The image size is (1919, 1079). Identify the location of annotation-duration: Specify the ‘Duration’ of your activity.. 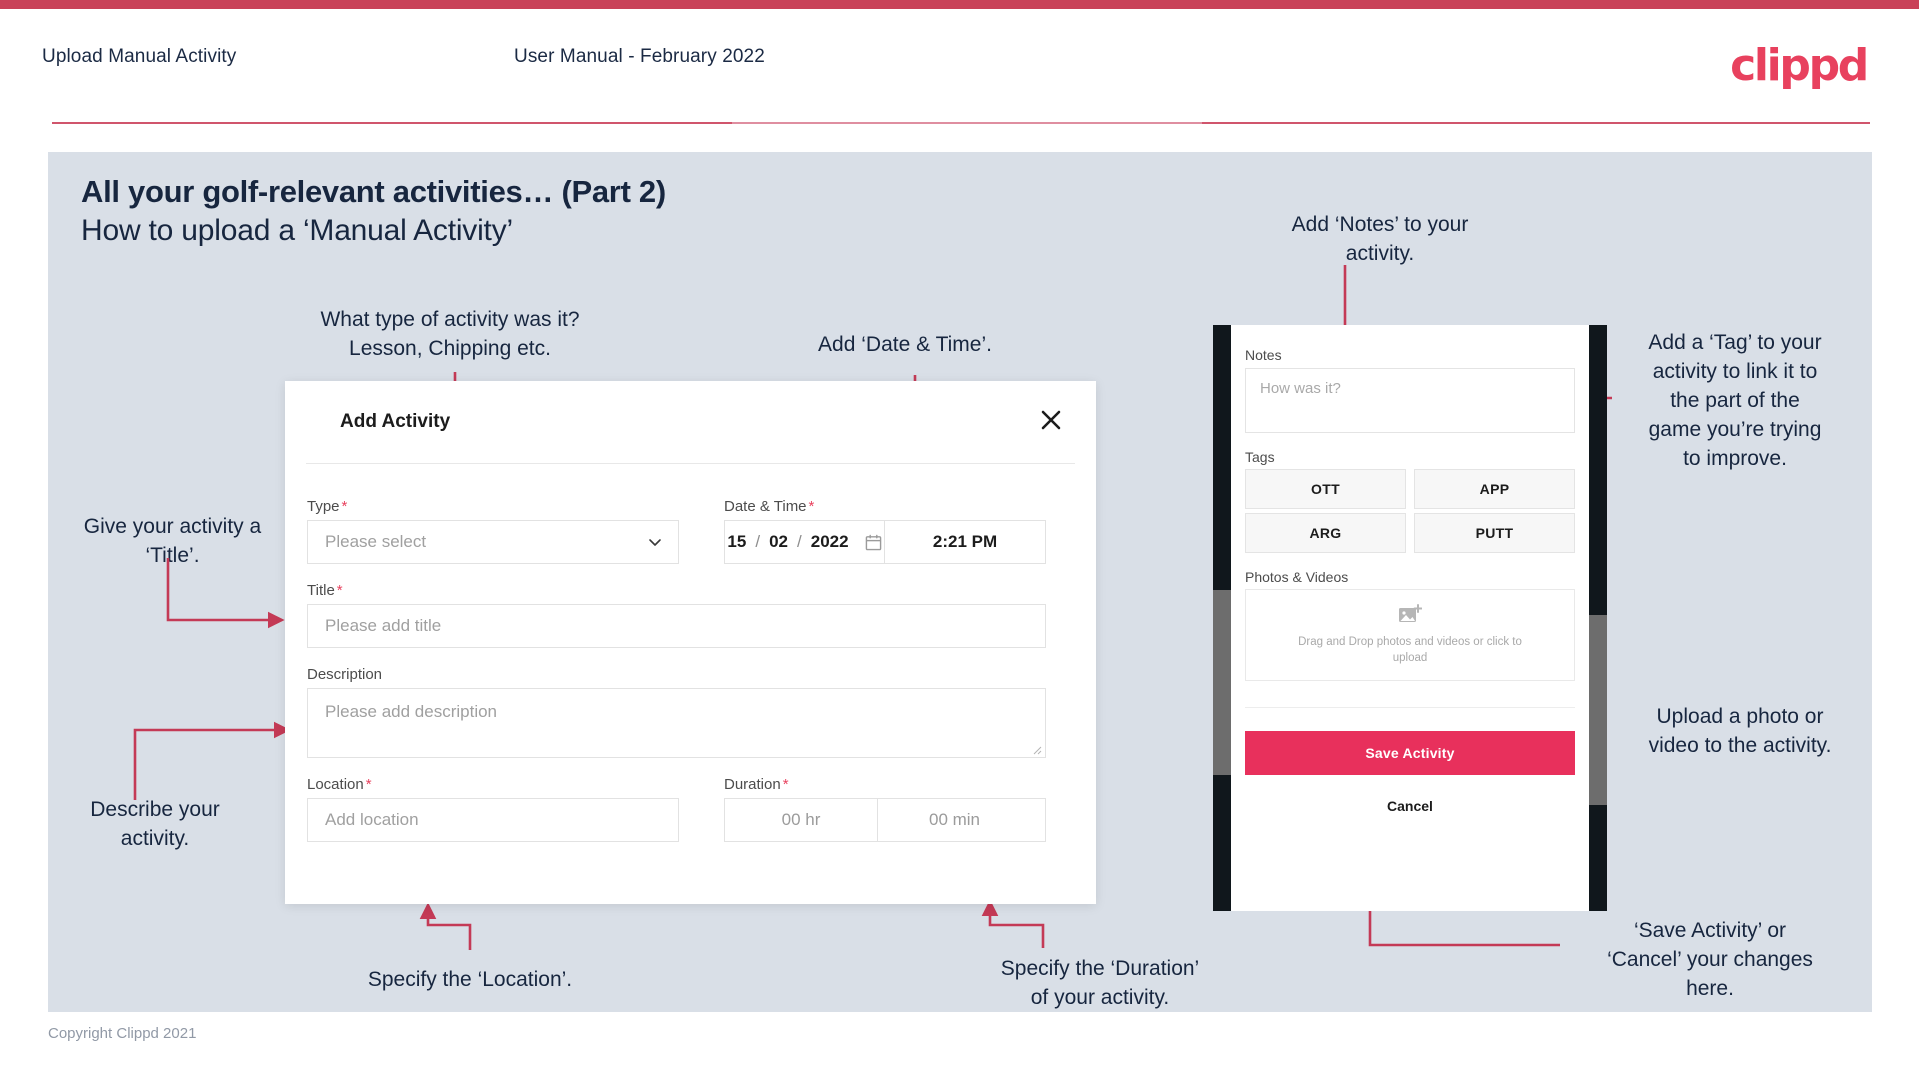
(1100, 983).